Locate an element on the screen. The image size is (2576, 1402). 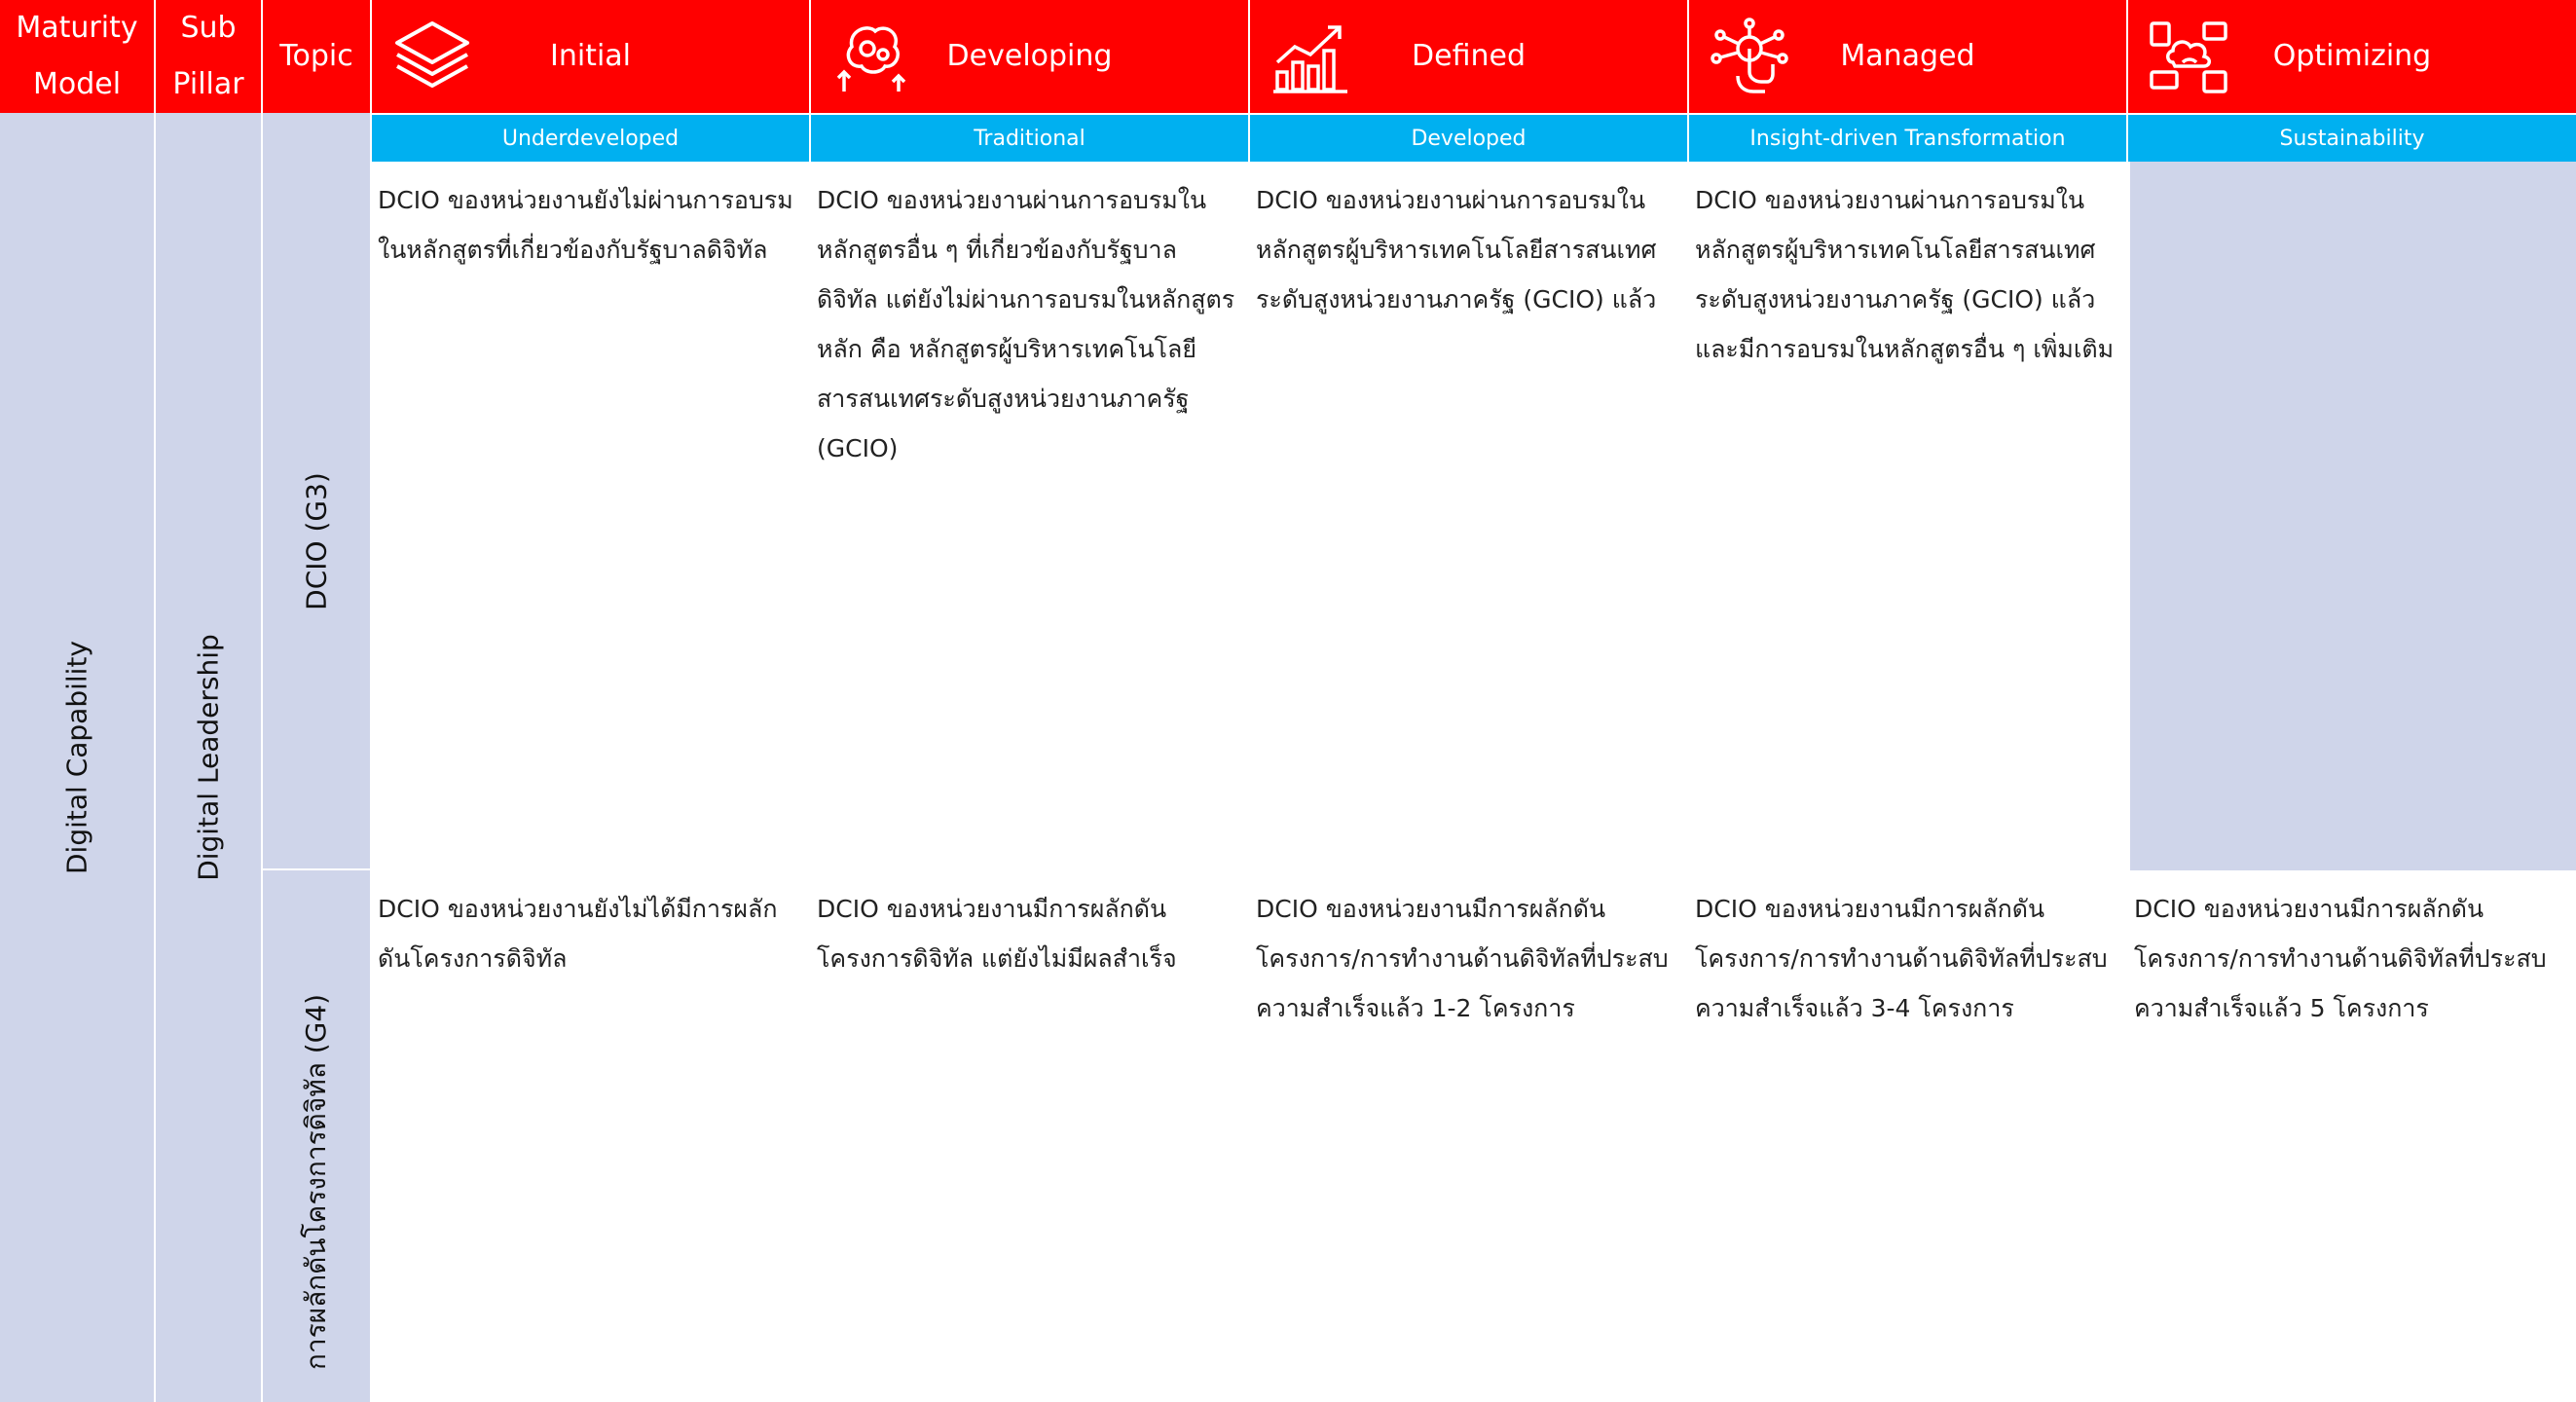
level-sub-optimizing: Sustainability is located at coordinates (2352, 137).